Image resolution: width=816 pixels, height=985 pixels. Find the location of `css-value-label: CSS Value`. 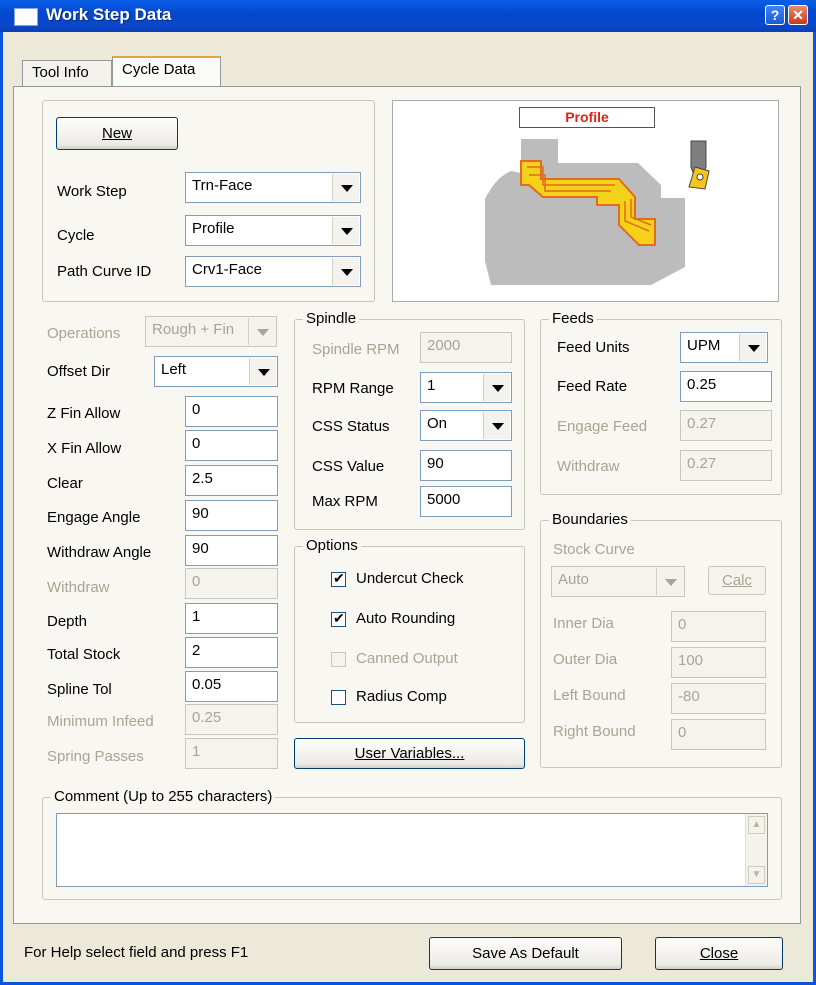

css-value-label: CSS Value is located at coordinates (348, 466).